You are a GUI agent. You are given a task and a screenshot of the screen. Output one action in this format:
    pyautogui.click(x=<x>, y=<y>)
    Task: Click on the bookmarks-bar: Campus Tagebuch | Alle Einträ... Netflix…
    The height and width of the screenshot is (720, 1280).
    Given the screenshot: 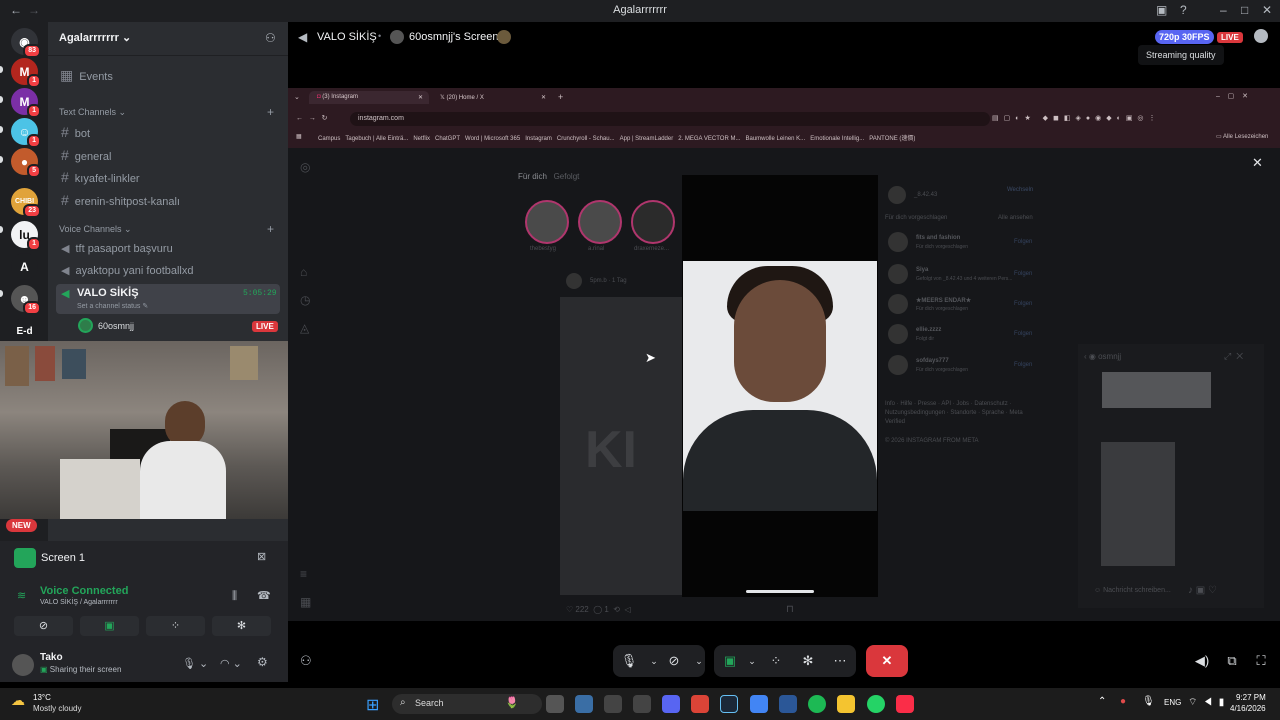 What is the action you would take?
    pyautogui.click(x=758, y=137)
    